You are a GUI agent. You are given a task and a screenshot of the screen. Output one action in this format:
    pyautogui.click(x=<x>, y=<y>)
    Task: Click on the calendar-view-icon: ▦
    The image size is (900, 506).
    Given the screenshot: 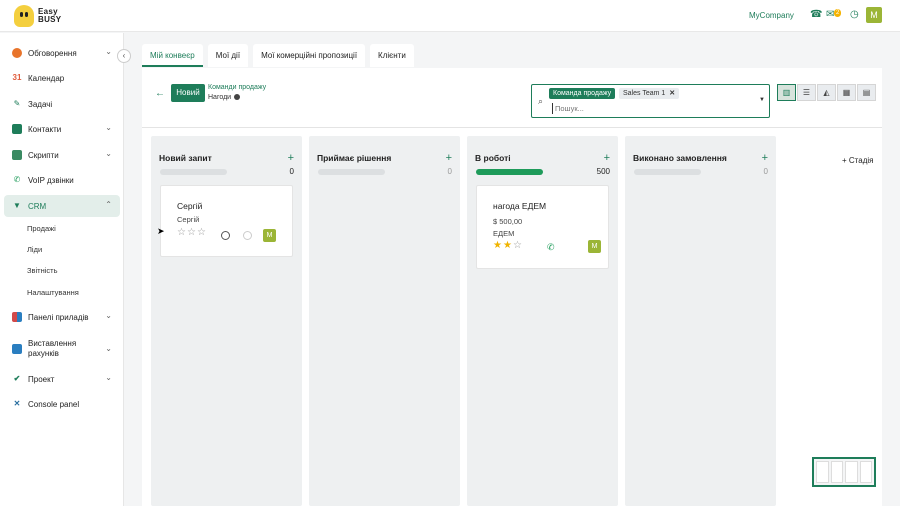 What is the action you would take?
    pyautogui.click(x=846, y=92)
    